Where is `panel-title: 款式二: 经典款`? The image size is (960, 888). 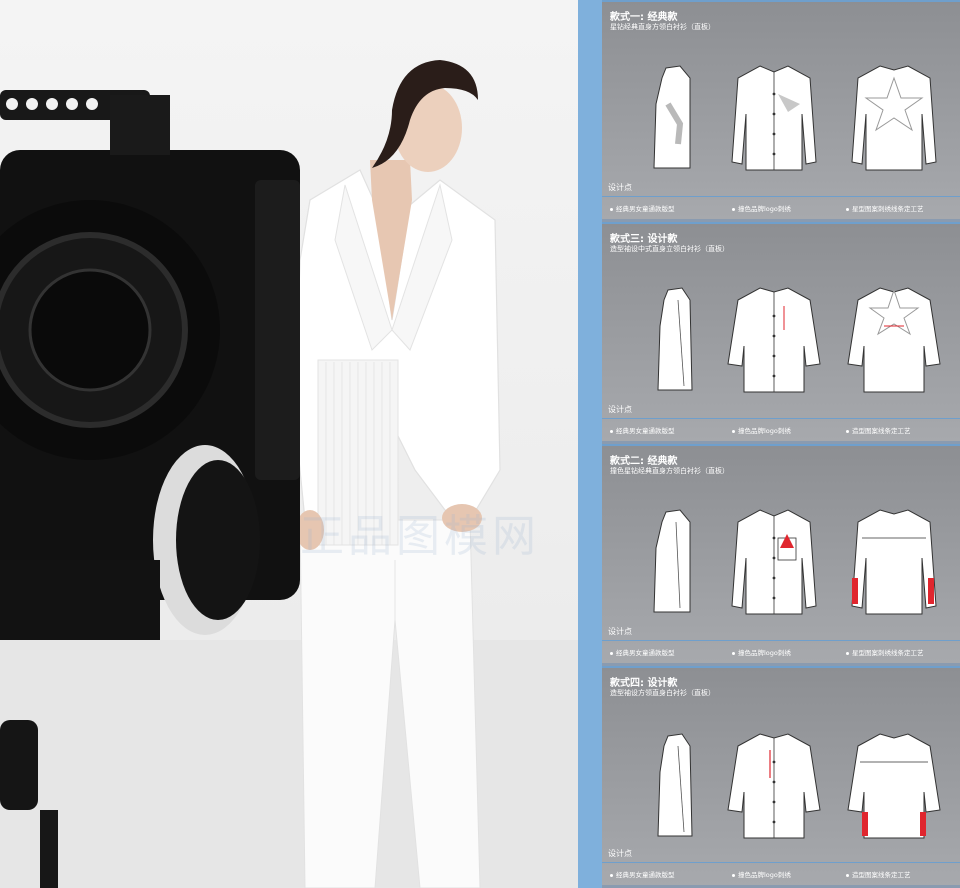
panel-title: 款式二: 经典款 is located at coordinates (644, 461).